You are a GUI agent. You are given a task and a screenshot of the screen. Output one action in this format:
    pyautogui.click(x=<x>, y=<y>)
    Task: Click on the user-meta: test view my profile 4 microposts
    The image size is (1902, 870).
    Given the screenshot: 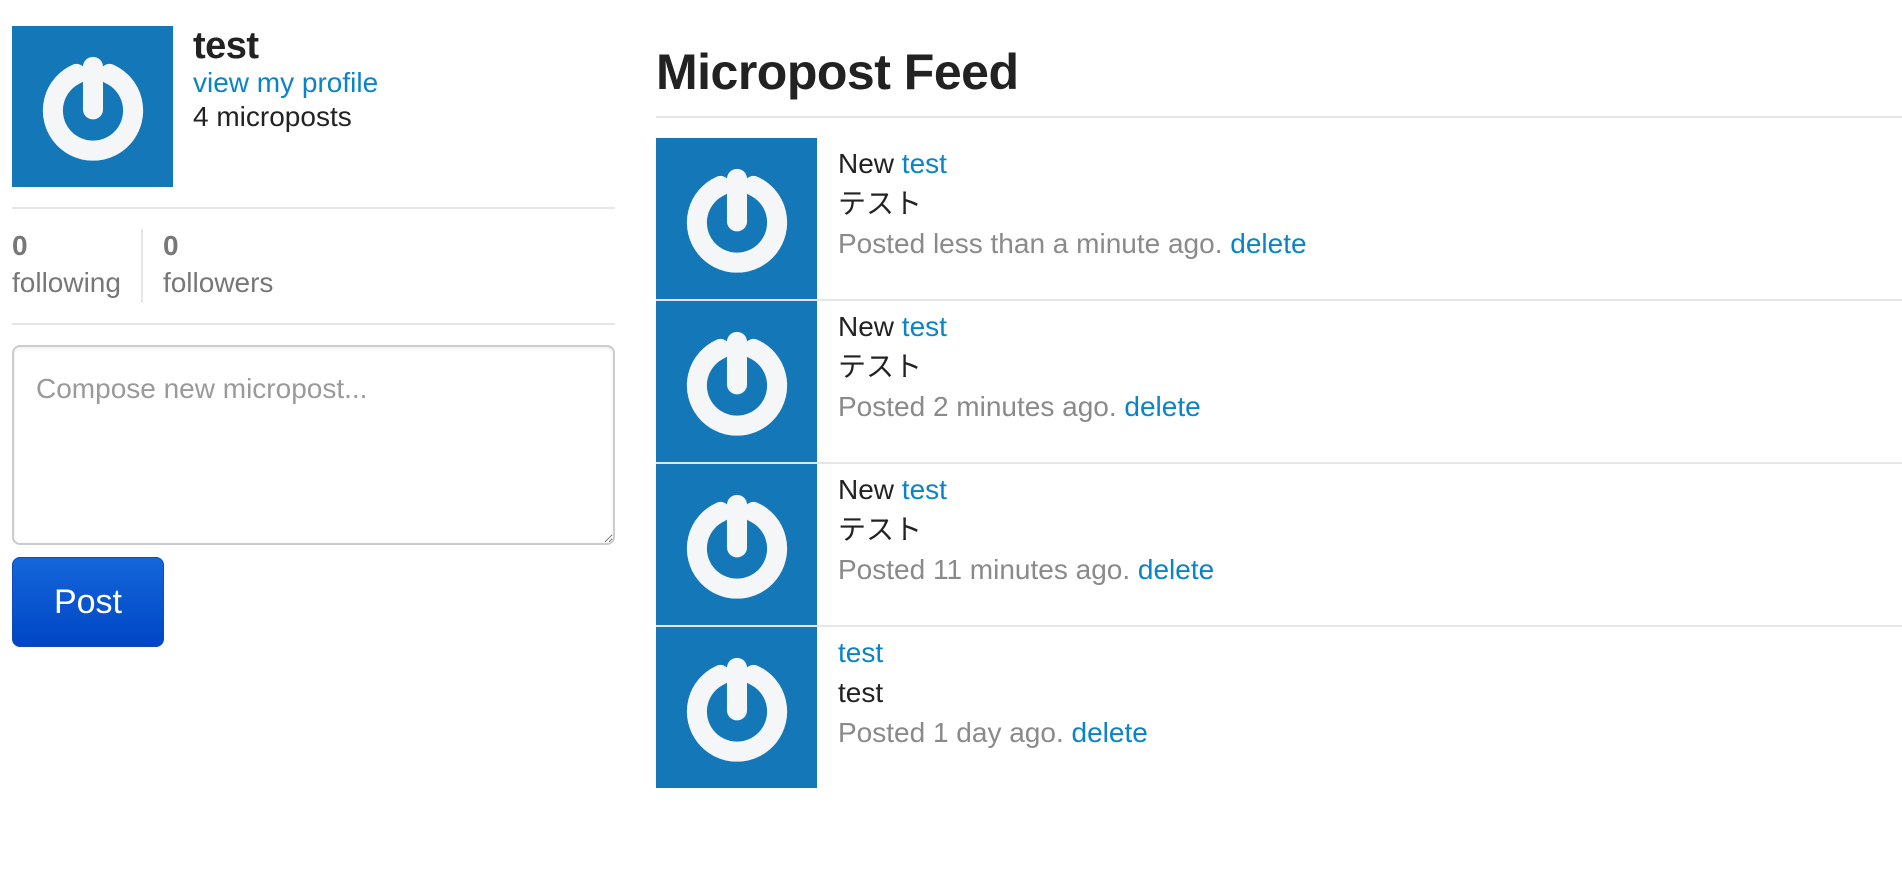 What is the action you would take?
    pyautogui.click(x=285, y=80)
    